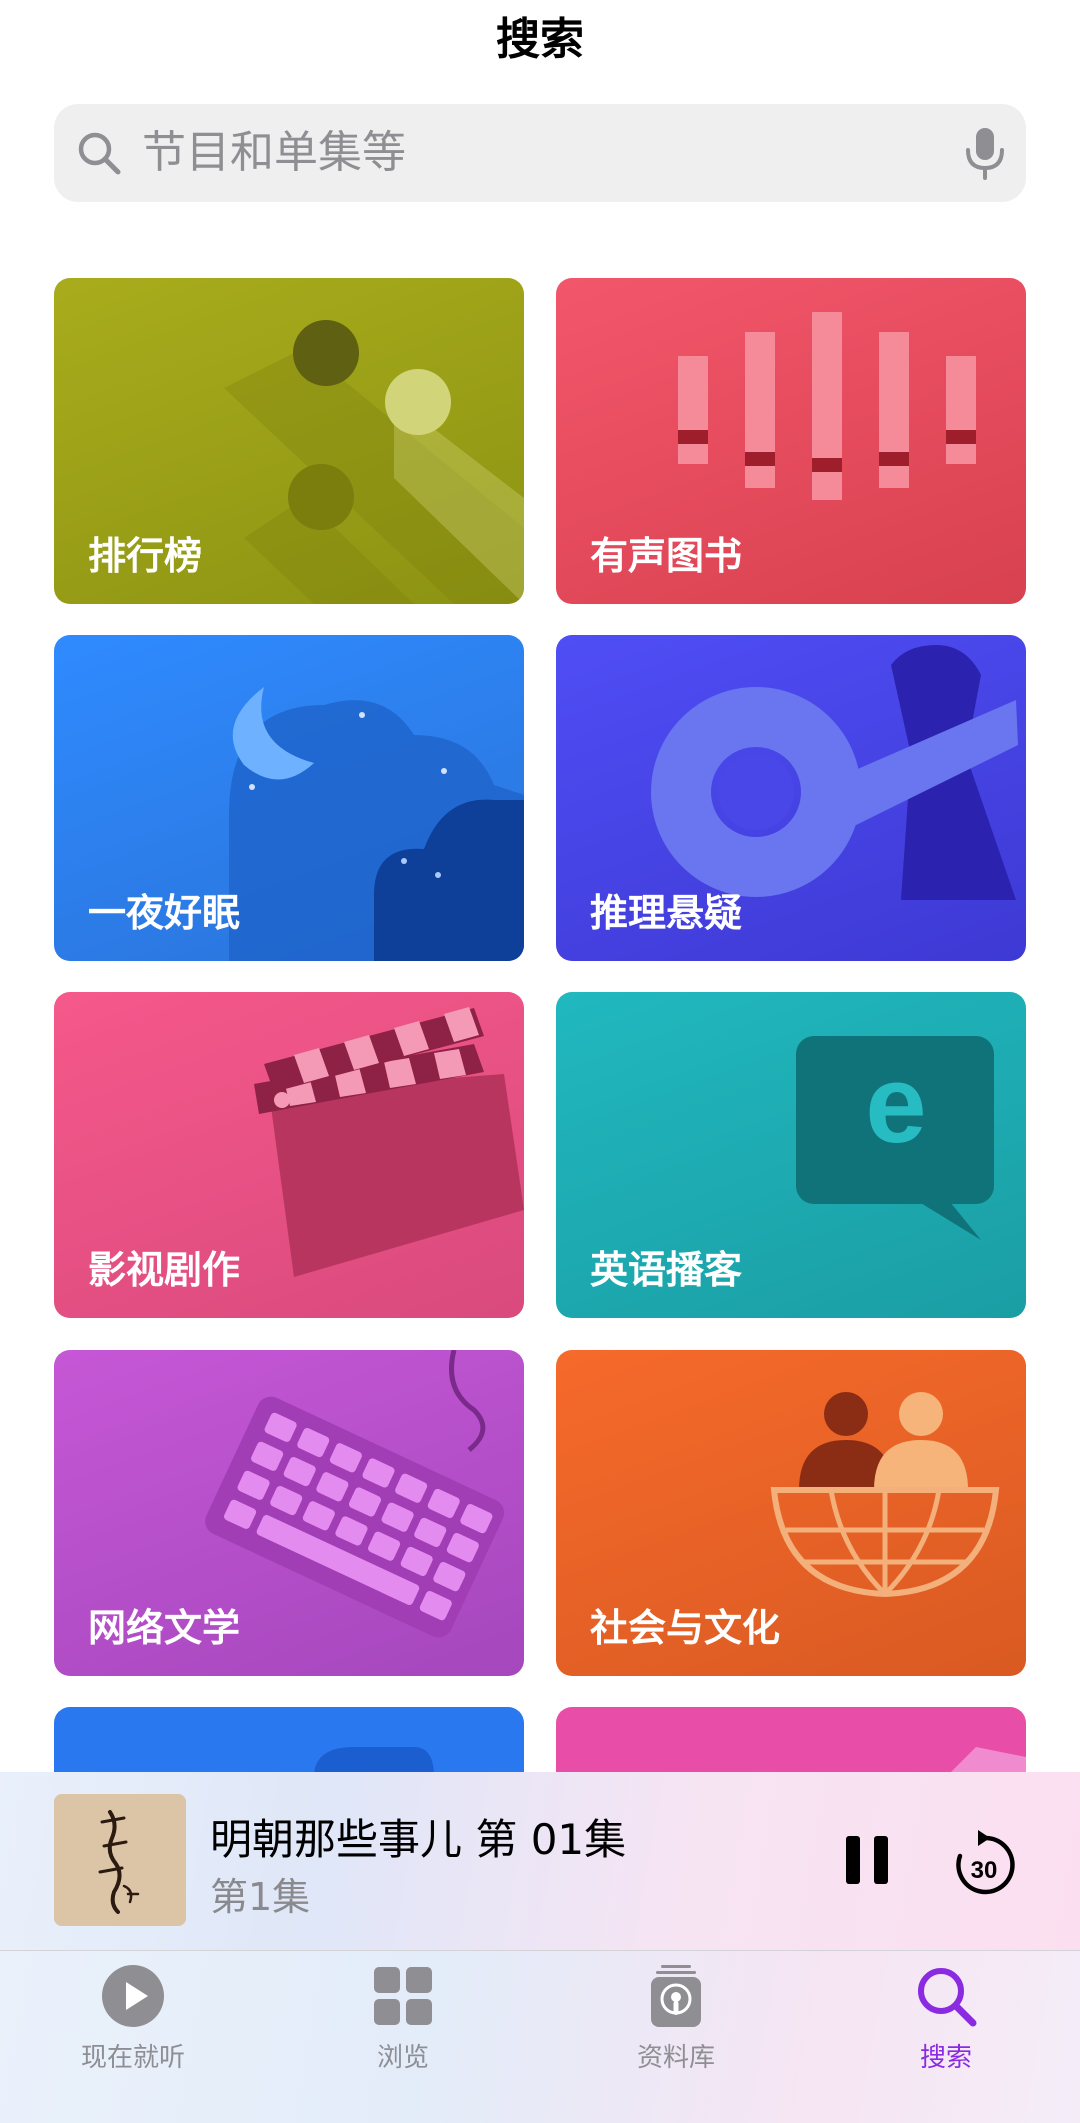 Image resolution: width=1080 pixels, height=2123 pixels. What do you see at coordinates (675, 2058) in the screenshot?
I see `tab-label: 资料库` at bounding box center [675, 2058].